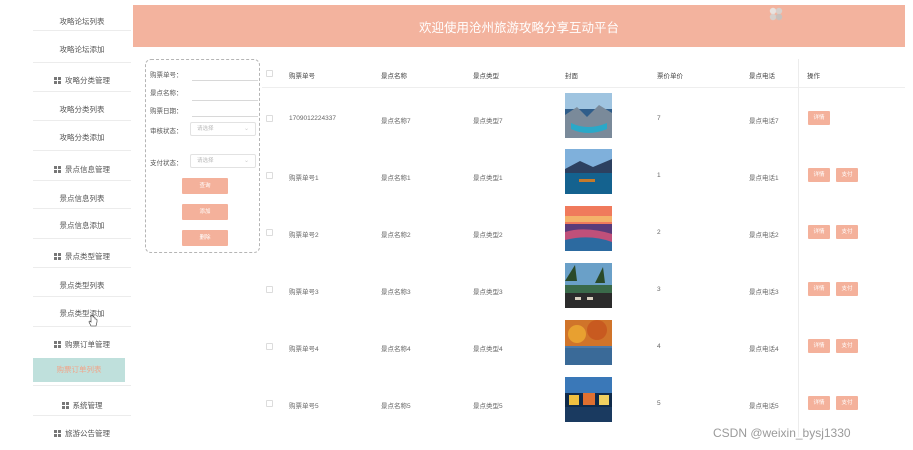 Image resolution: width=913 pixels, height=450 pixels. What do you see at coordinates (87, 433) in the screenshot?
I see `sidebar-item-label: 旅游公告管理` at bounding box center [87, 433].